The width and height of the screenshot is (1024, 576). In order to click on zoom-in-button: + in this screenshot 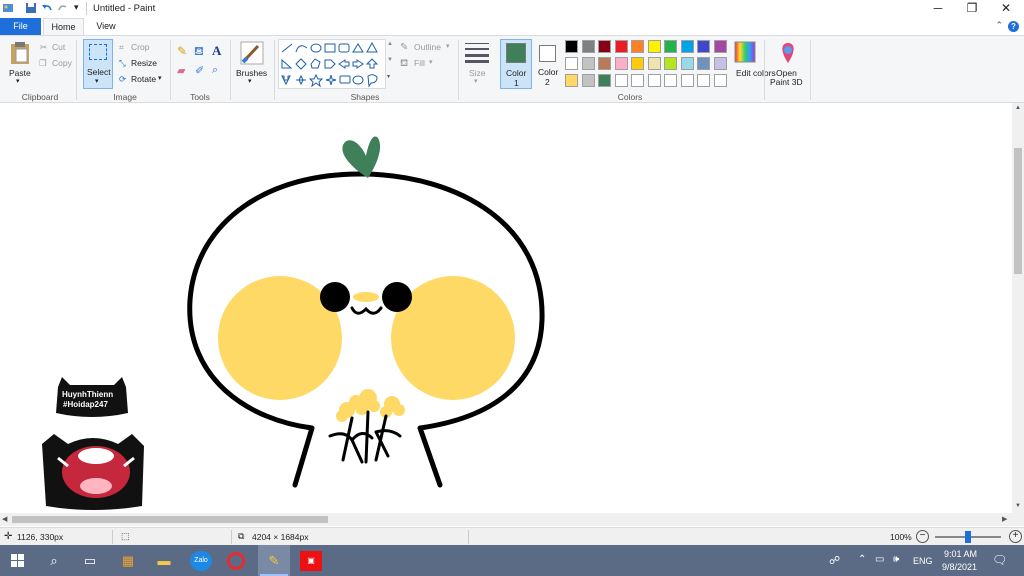, I will do `click(1015, 536)`.